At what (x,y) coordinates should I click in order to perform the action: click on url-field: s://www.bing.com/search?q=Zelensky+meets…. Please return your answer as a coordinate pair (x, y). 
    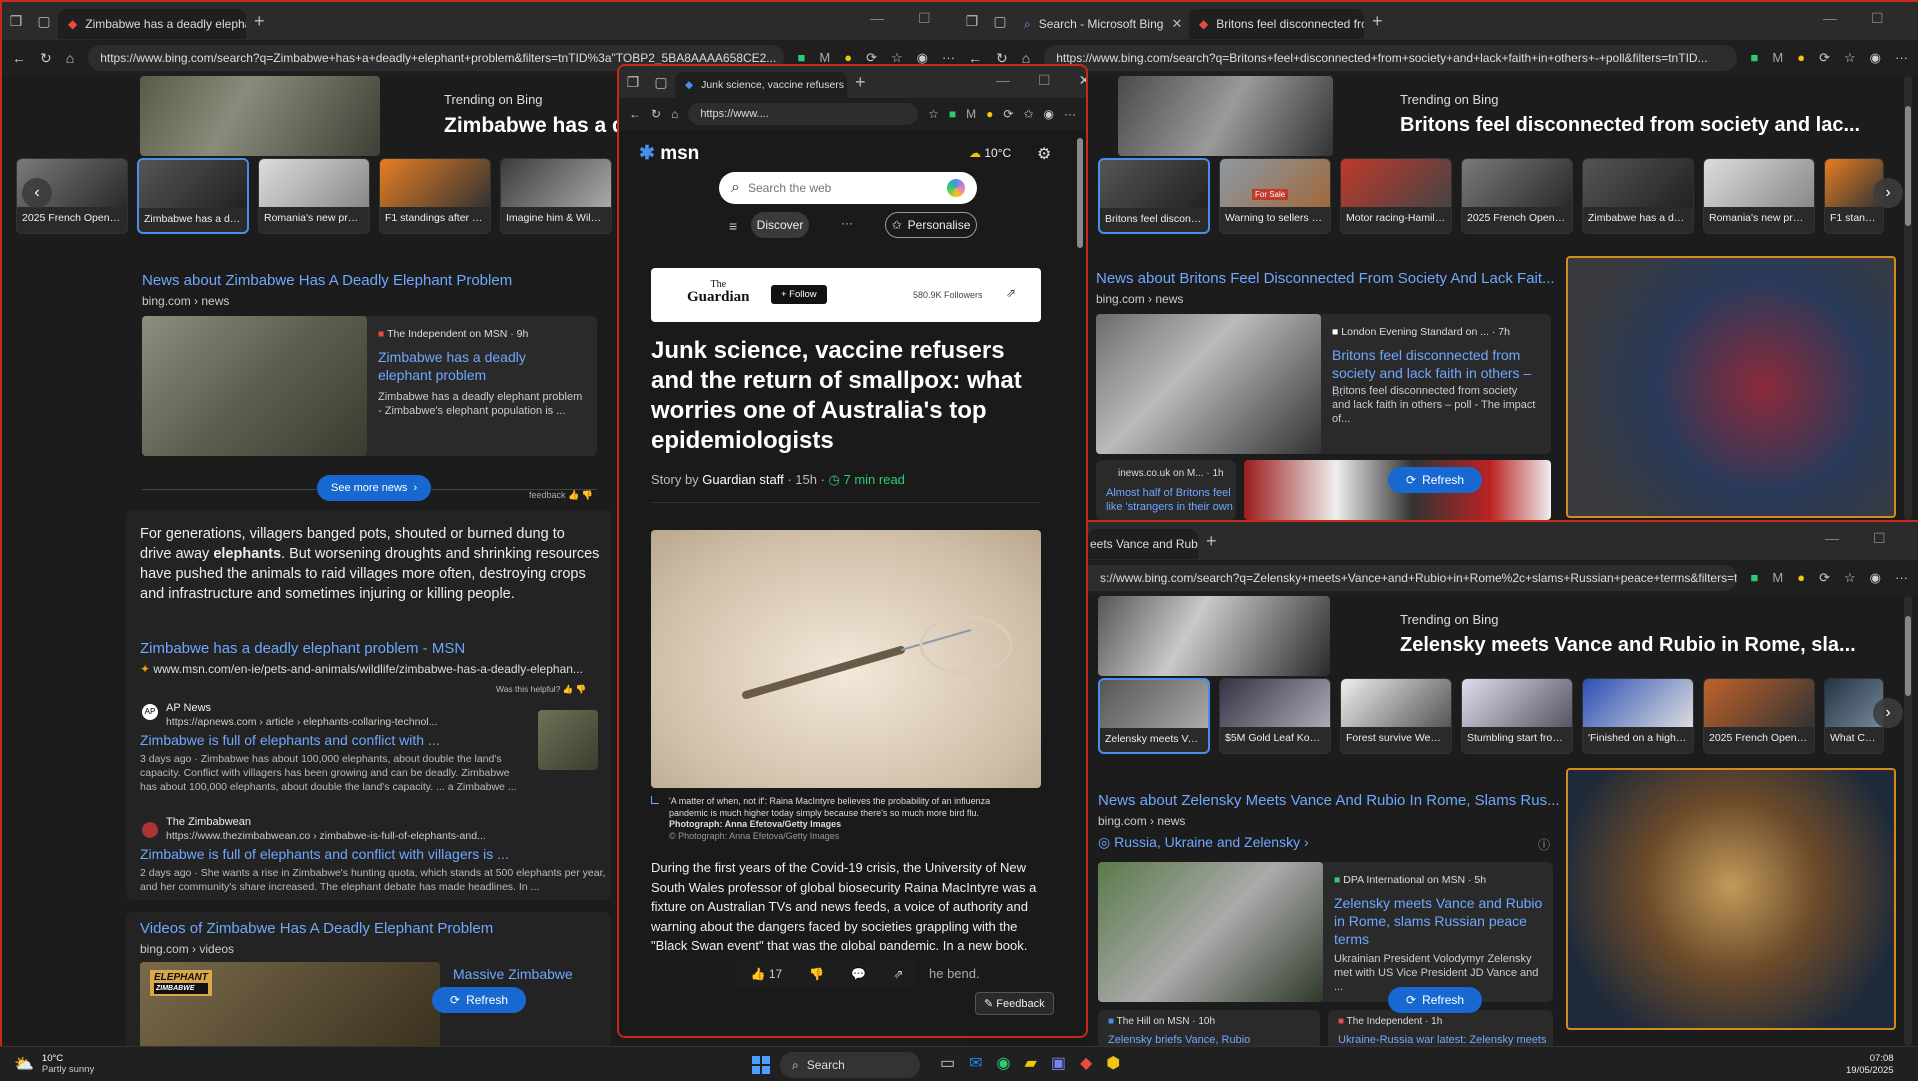
    Looking at the image, I should click on (1412, 578).